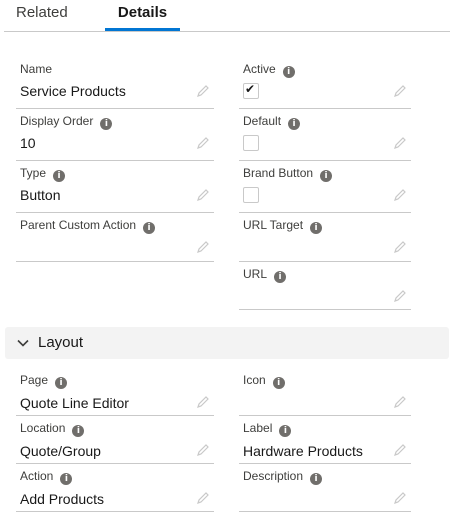 The height and width of the screenshot is (513, 452). Describe the element at coordinates (325, 186) in the screenshot. I see `field-brand-button: Brand Button i` at that location.